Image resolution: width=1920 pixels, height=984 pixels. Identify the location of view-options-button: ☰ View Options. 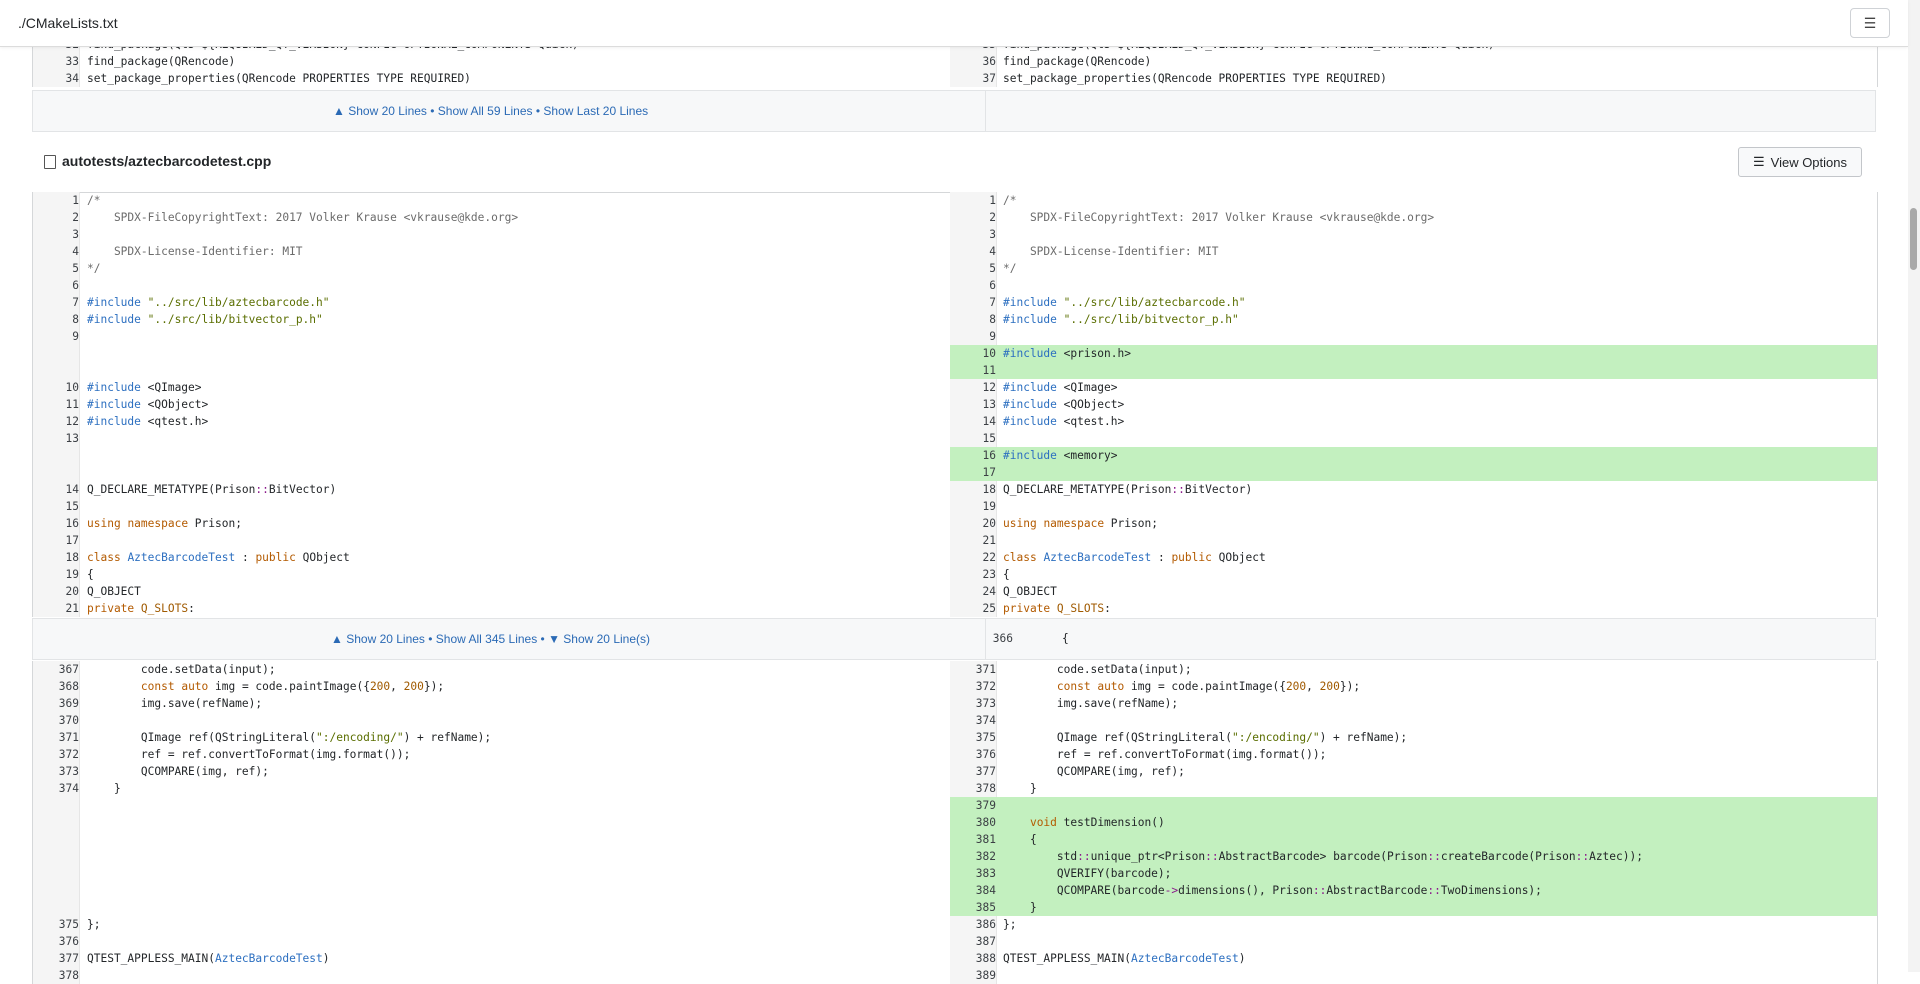
(1800, 162).